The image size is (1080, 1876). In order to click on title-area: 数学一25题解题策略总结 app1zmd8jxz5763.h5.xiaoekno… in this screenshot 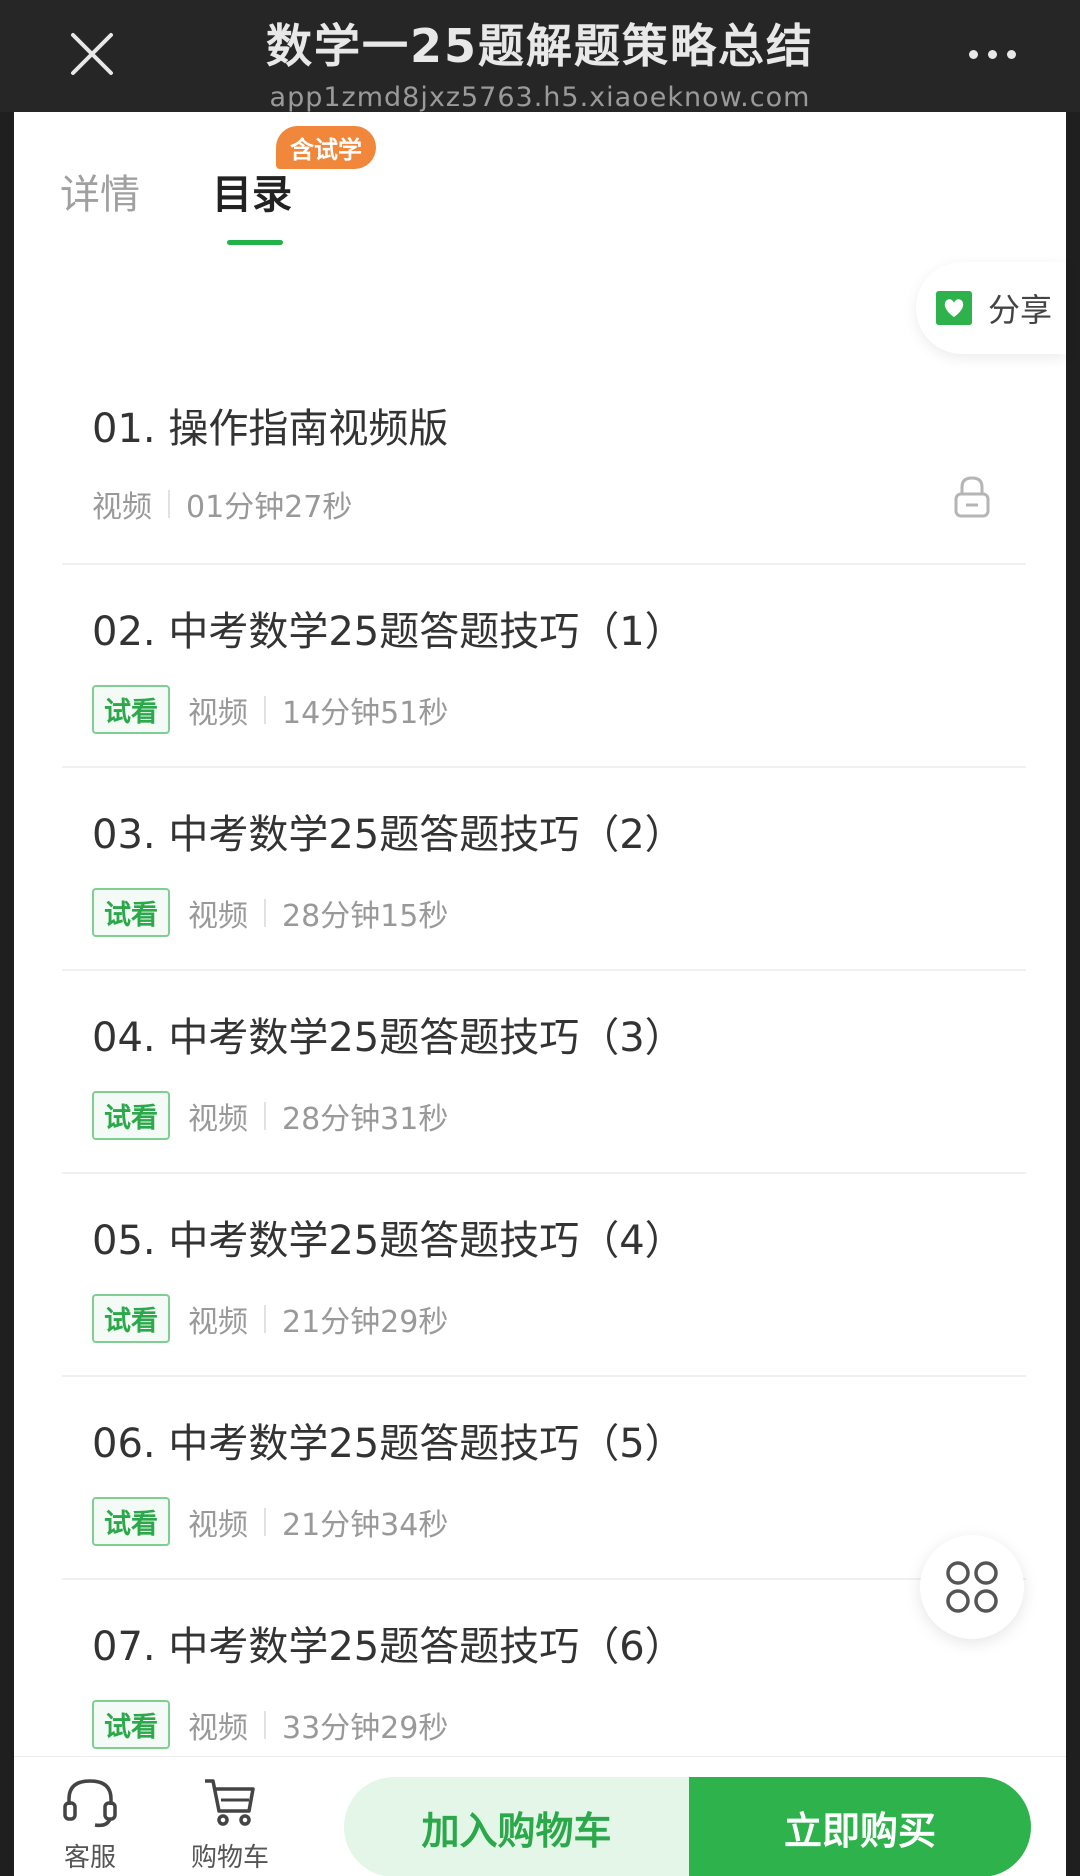, I will do `click(540, 61)`.